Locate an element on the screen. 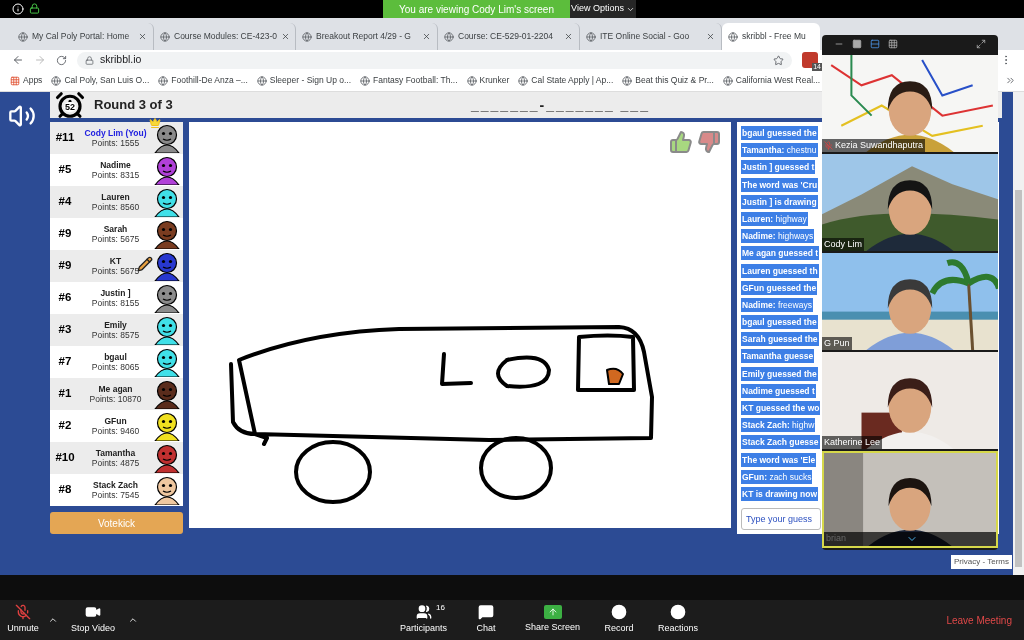 The image size is (1024, 640). more-bookmarks-icon is located at coordinates (1010, 80).